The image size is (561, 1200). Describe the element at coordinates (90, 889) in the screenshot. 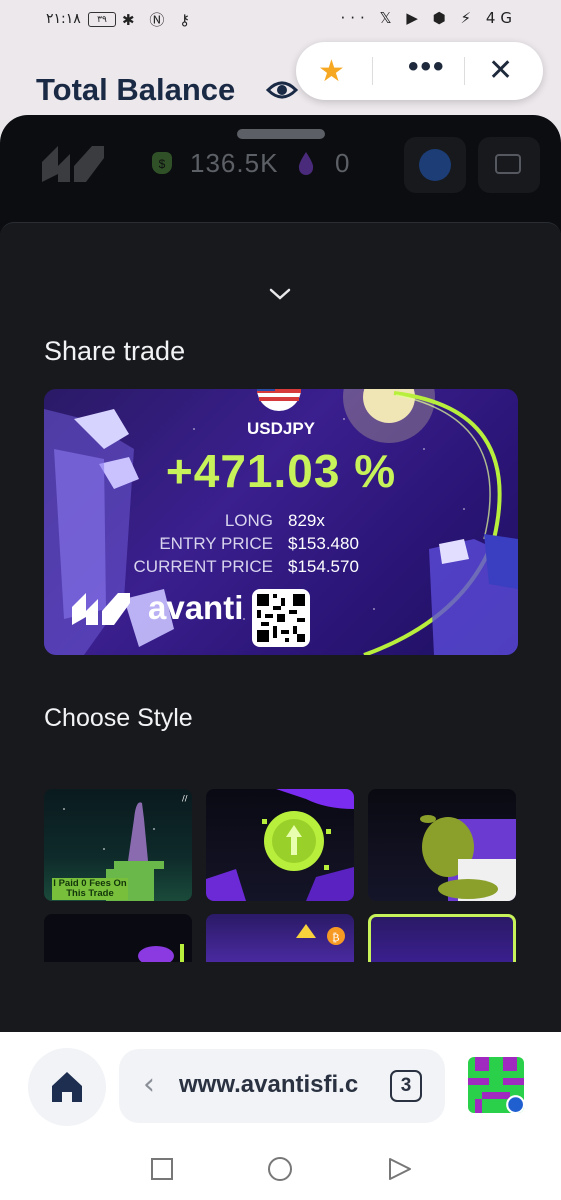

I see `style-thumb-caption: I Paid 0 Fees On This Trade` at that location.